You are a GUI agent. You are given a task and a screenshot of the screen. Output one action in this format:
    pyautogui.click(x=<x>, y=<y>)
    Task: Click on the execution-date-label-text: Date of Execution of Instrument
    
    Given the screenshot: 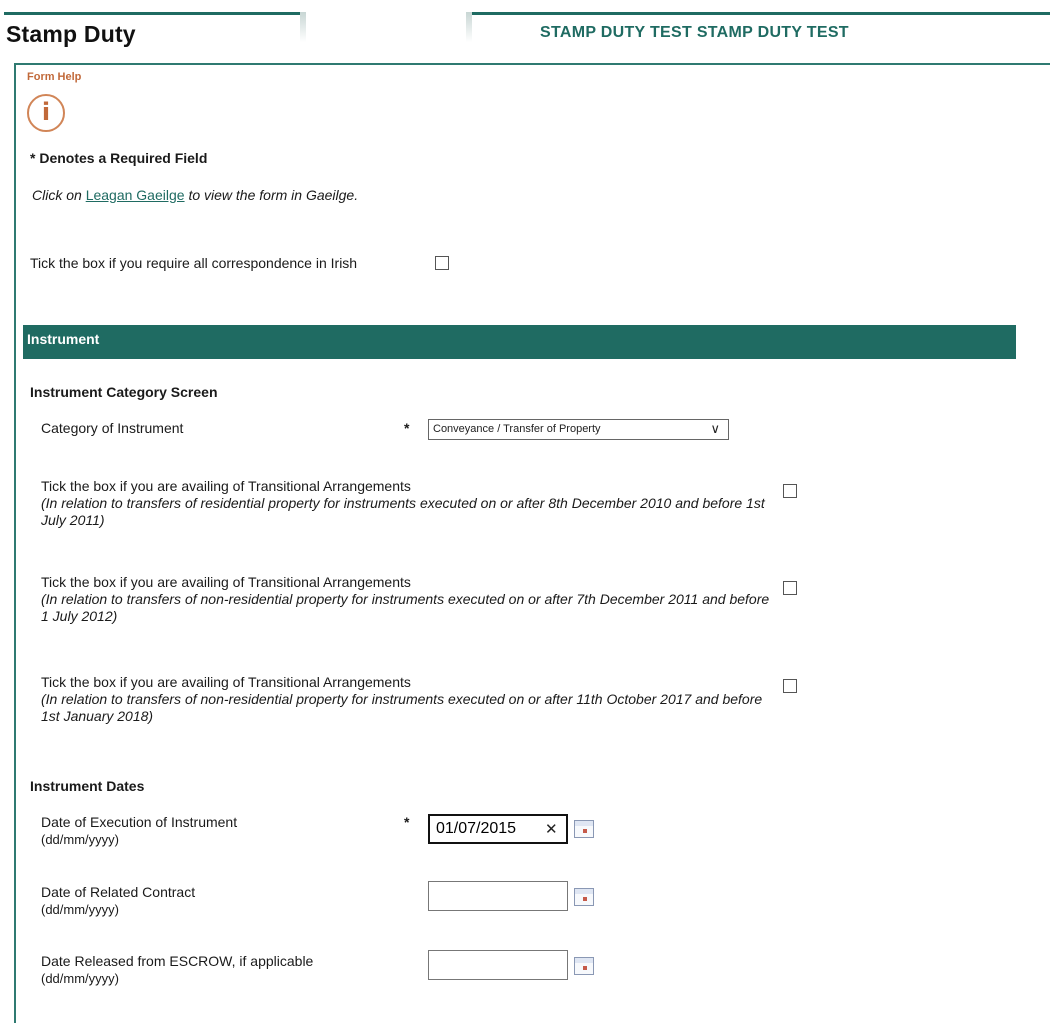 What is the action you would take?
    pyautogui.click(x=139, y=822)
    